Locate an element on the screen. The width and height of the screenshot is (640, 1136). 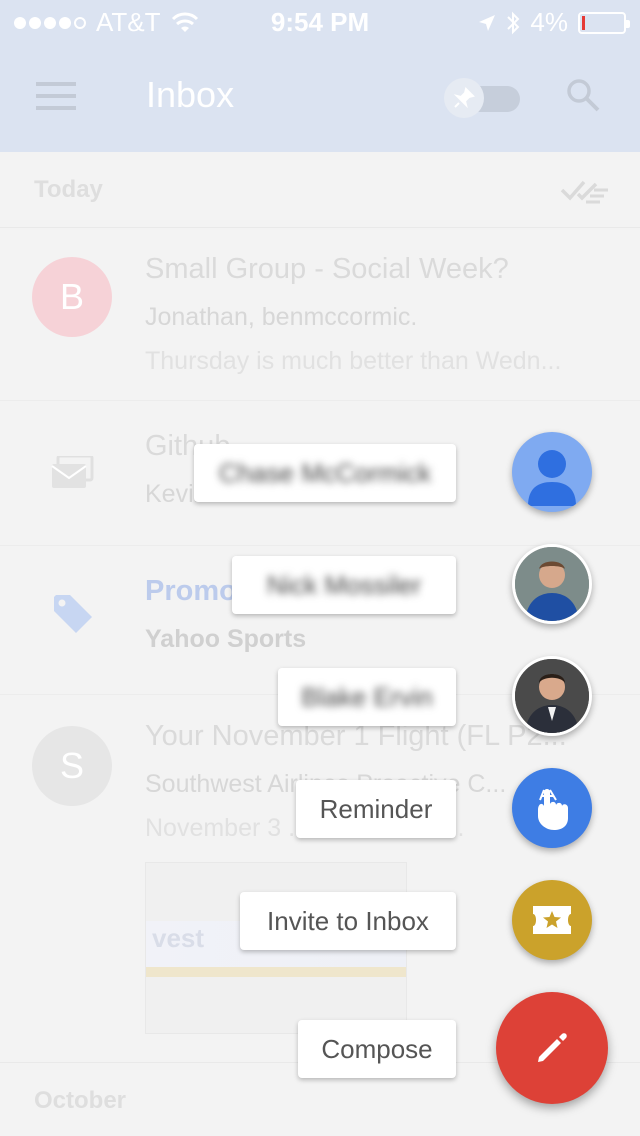
pinned-toggle is located at coordinates (483, 98).